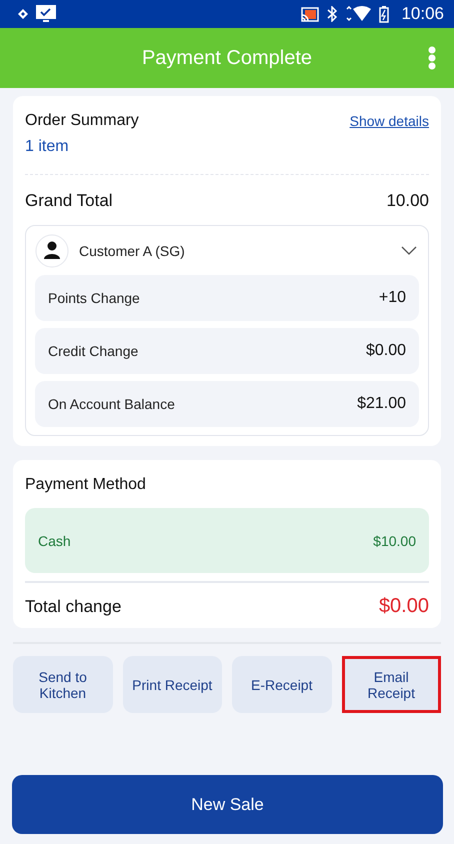  Describe the element at coordinates (69, 201) in the screenshot. I see `grand-total-label: Grand Total` at that location.